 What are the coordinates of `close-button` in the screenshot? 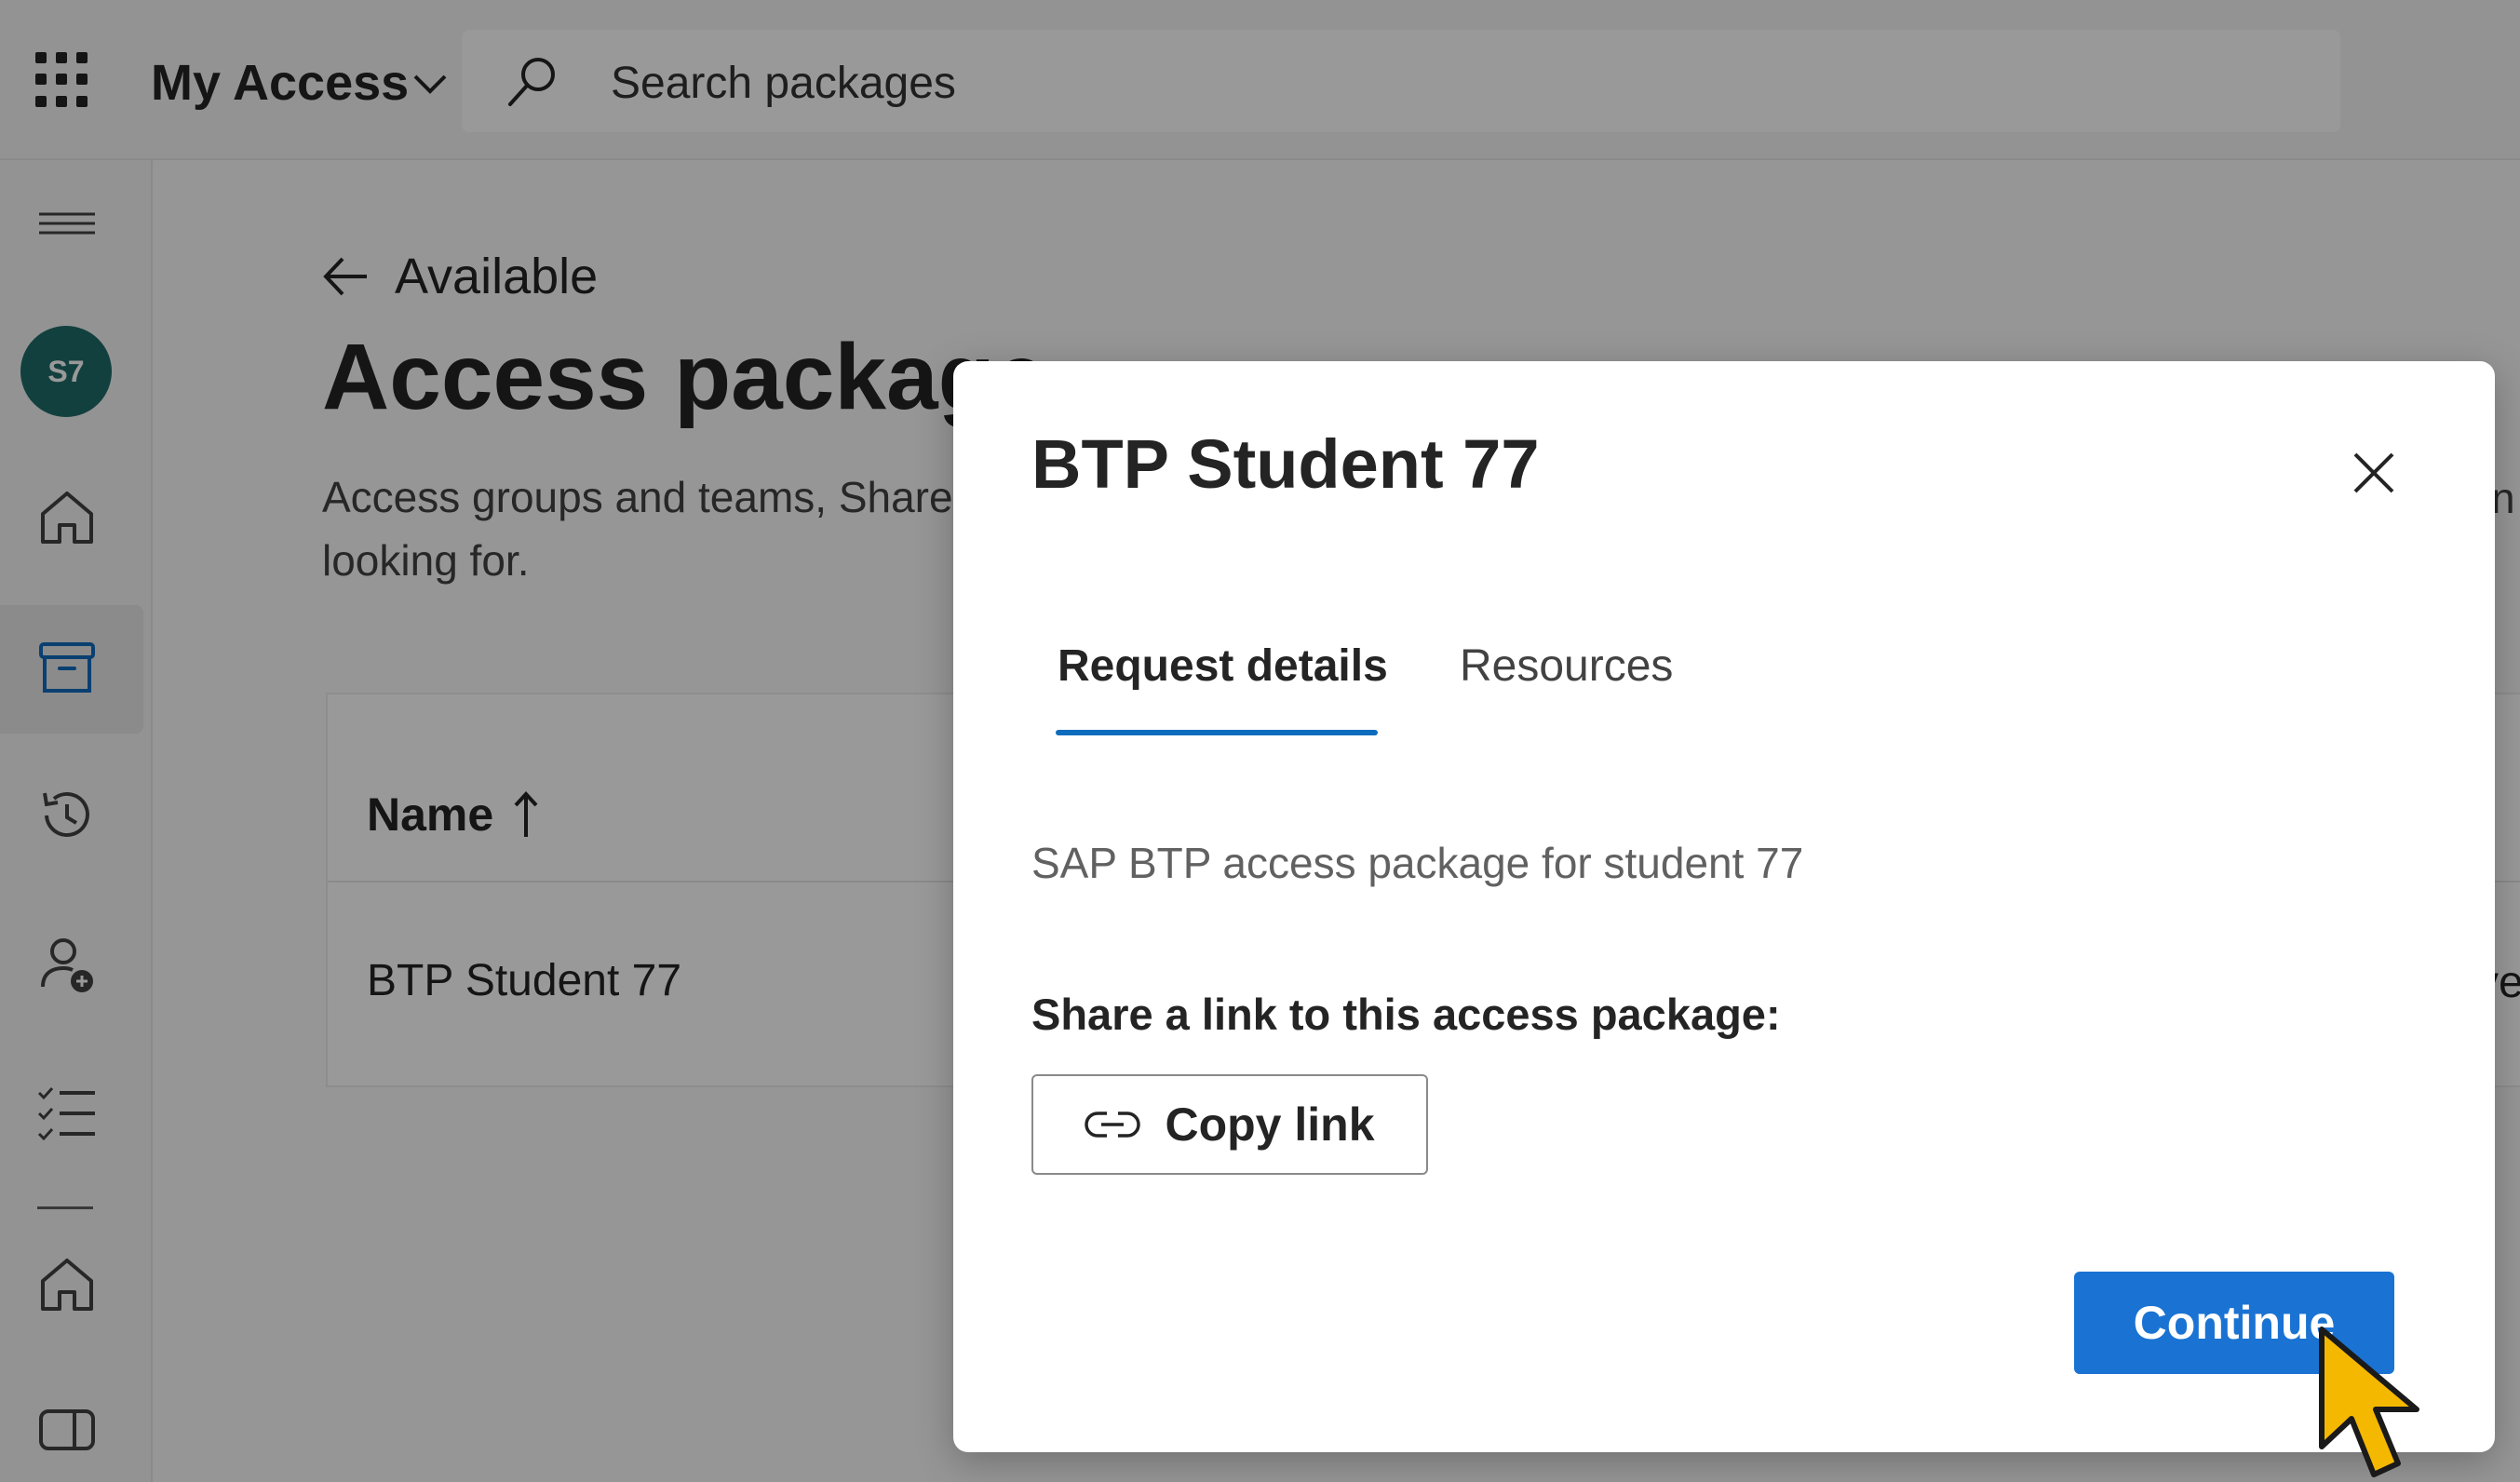 It's located at (2373, 473).